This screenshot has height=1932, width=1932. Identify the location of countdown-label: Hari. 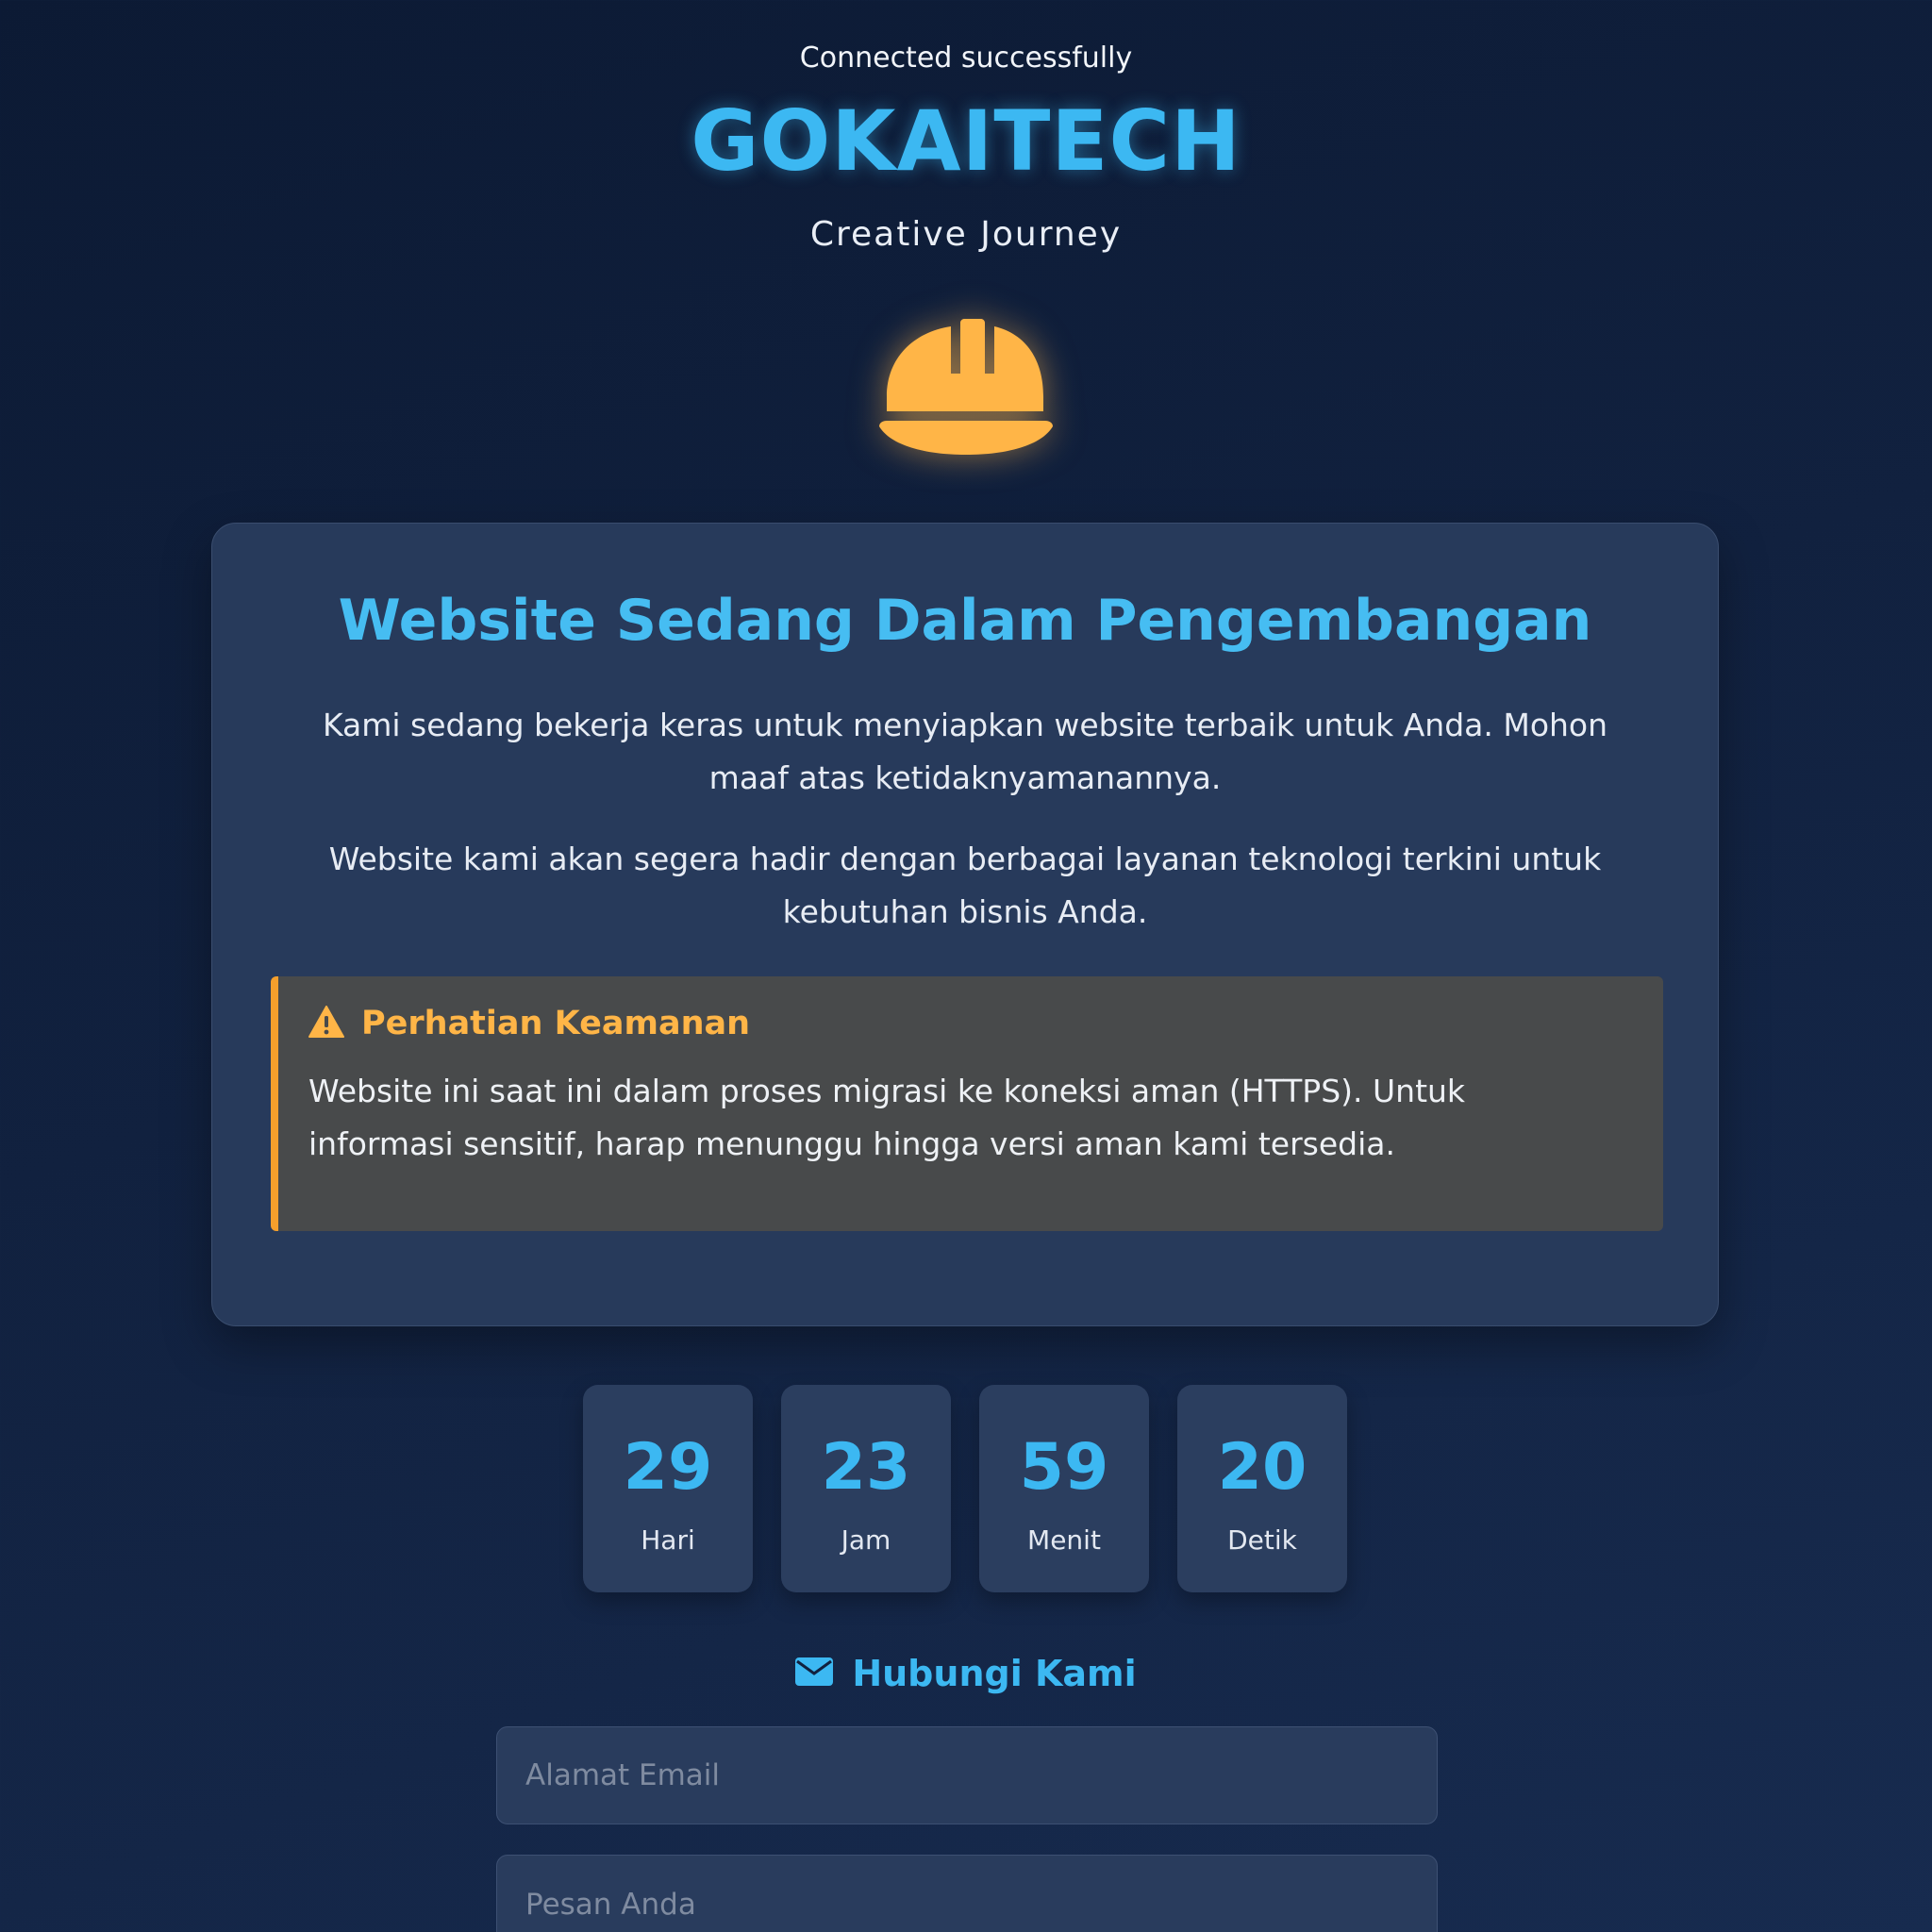
(668, 1540).